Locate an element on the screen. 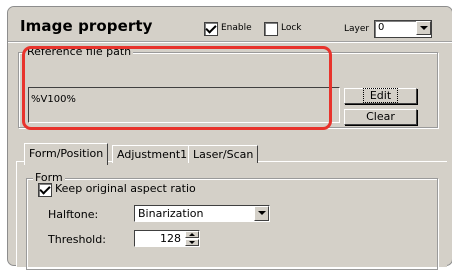 This screenshot has height=270, width=452. spin-up-icon is located at coordinates (192, 234).